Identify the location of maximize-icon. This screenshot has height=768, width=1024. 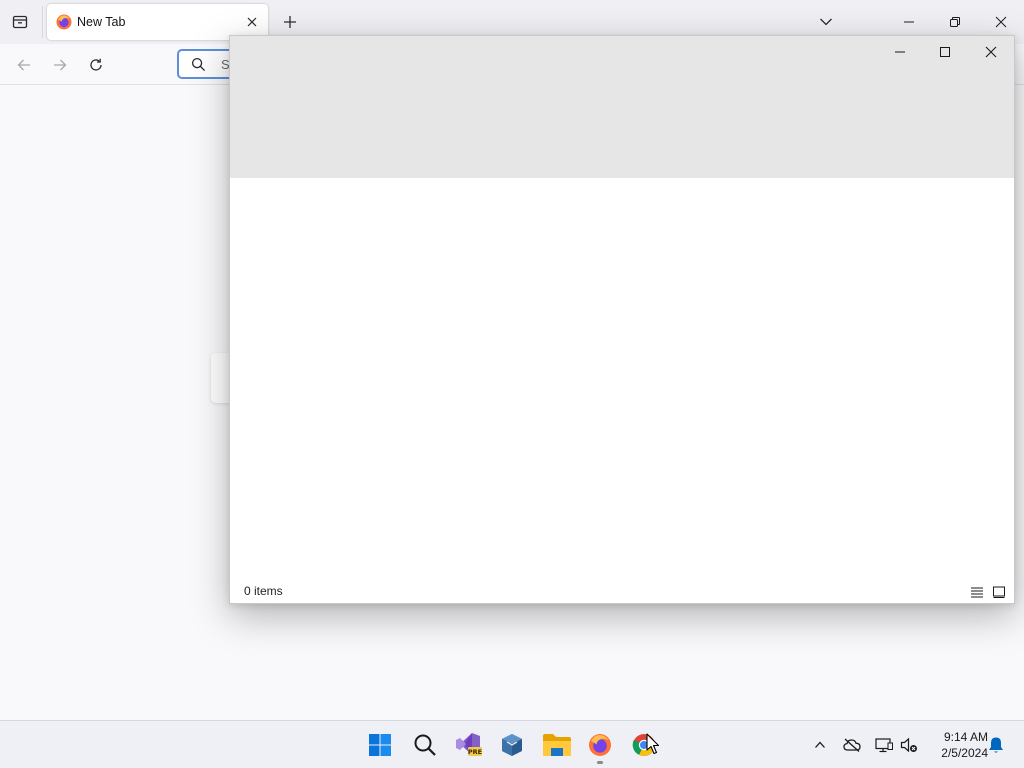
(945, 52).